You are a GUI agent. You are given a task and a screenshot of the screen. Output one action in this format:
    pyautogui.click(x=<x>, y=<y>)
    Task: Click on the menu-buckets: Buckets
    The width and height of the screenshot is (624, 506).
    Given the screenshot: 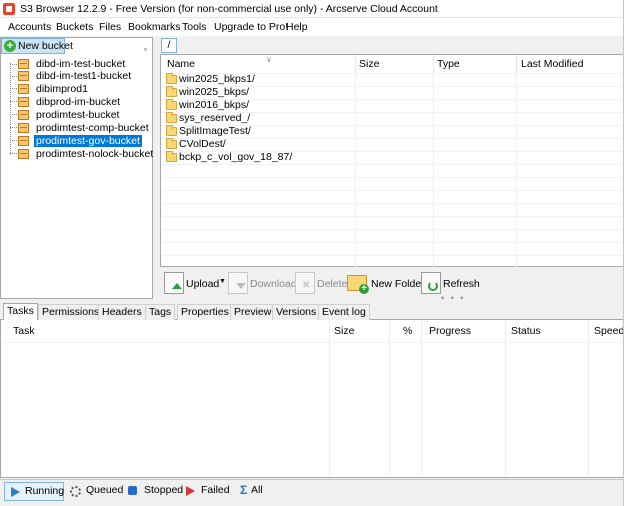 What is the action you would take?
    pyautogui.click(x=74, y=27)
    